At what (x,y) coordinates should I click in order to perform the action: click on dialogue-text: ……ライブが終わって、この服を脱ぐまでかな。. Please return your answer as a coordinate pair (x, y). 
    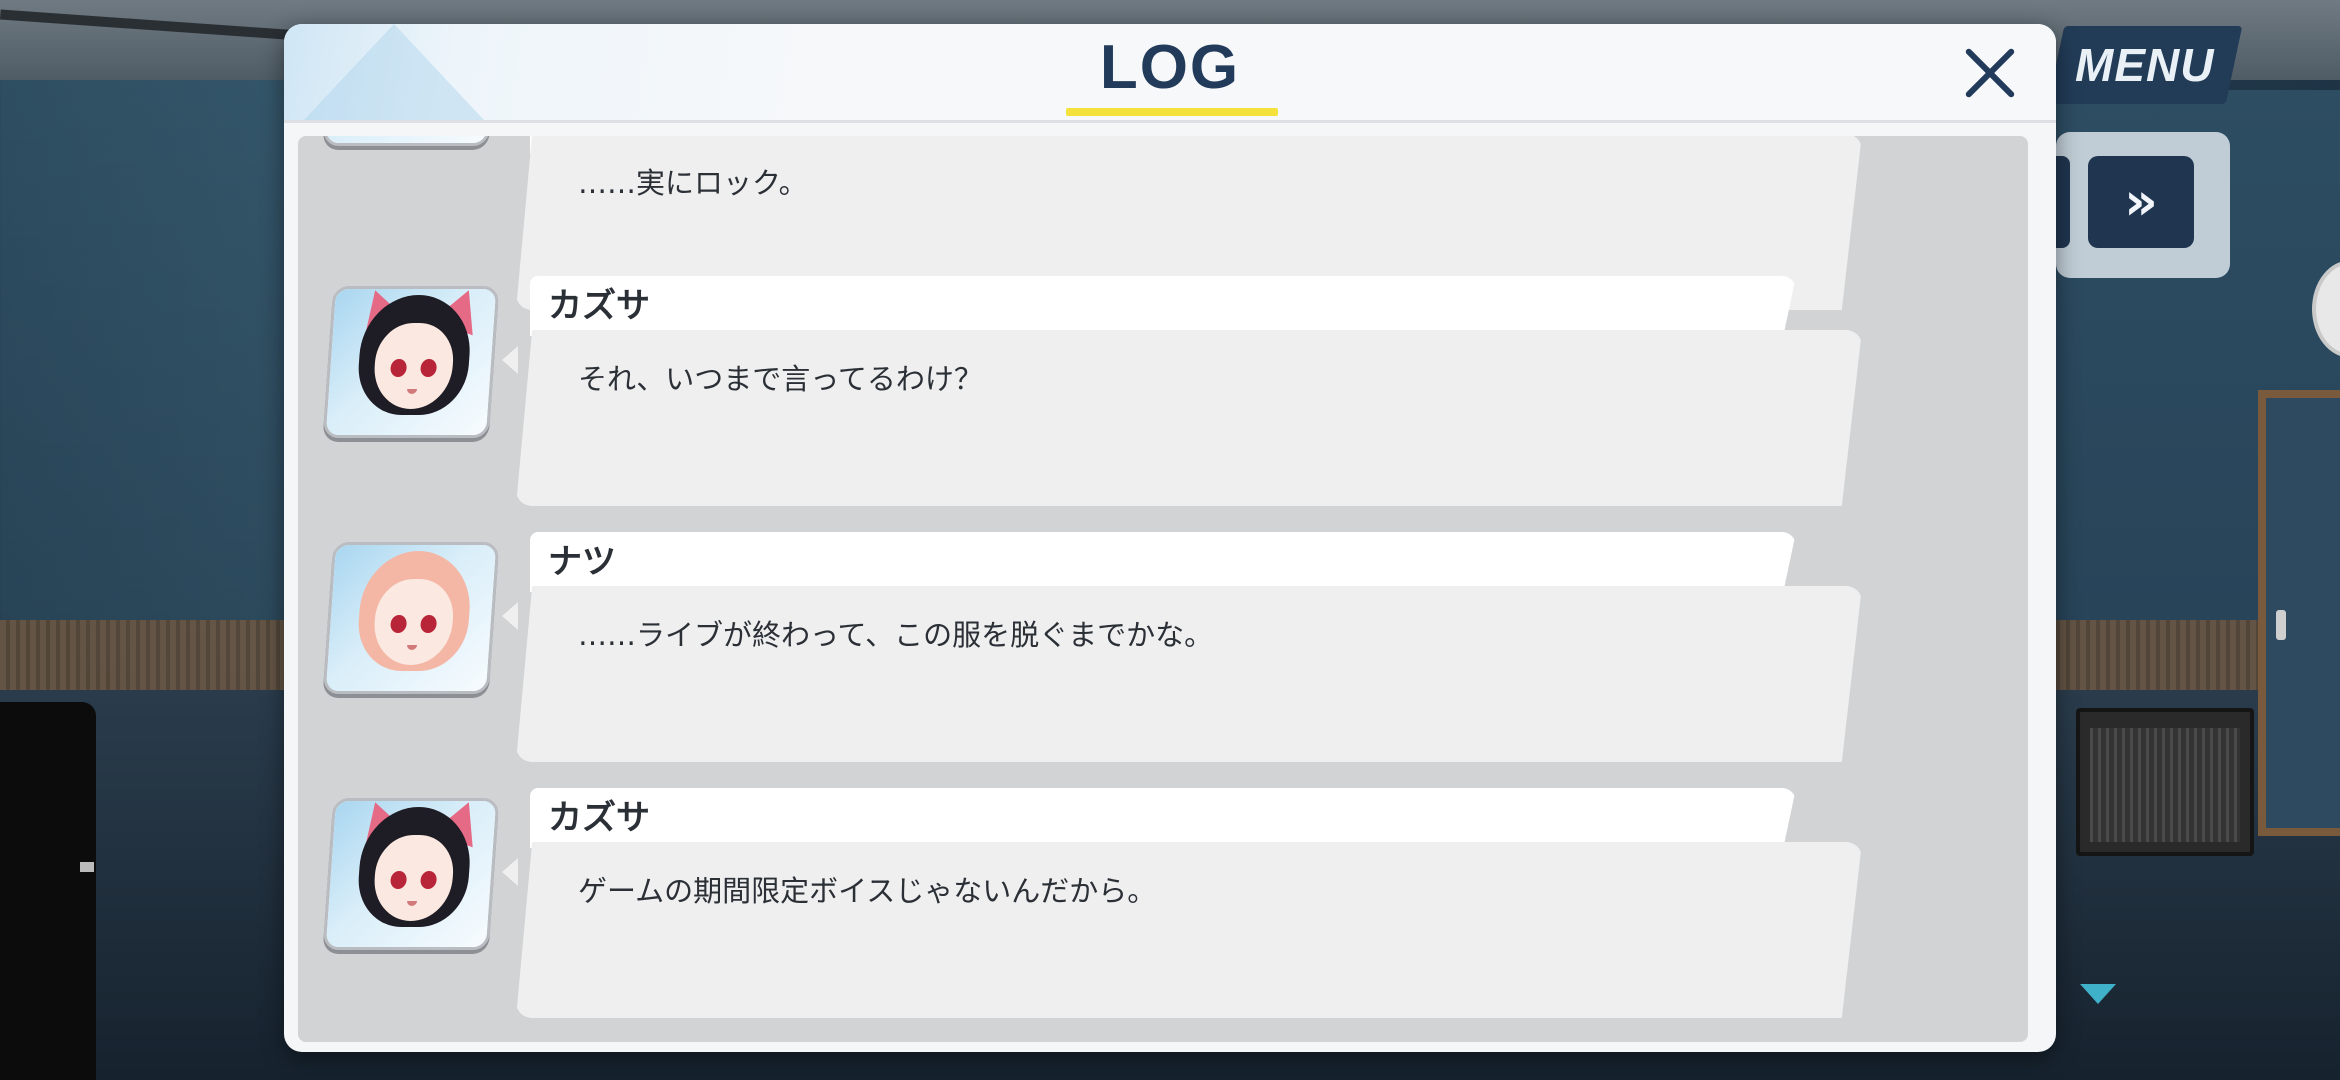
    Looking at the image, I should click on (896, 635).